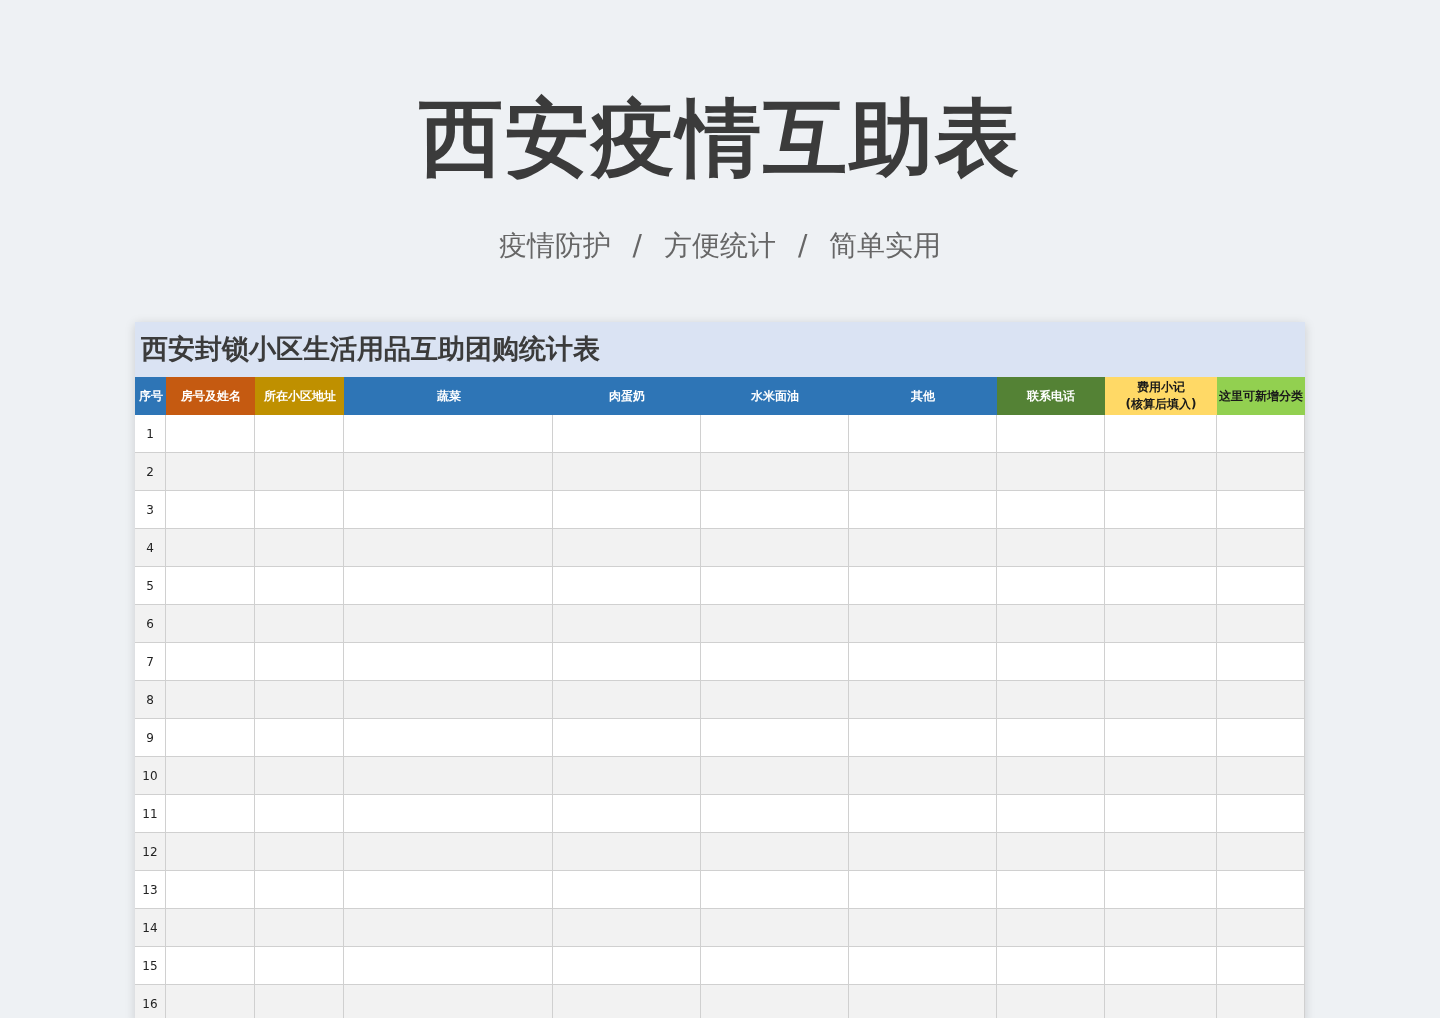  I want to click on subtitle-text: 方便统计, so click(720, 246).